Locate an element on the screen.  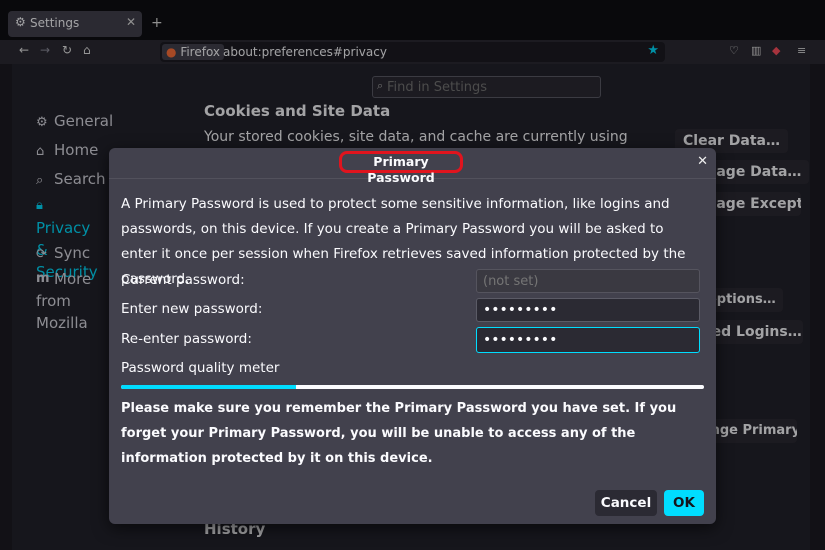
reenter-password-label: Re-enter password: is located at coordinates (186, 339).